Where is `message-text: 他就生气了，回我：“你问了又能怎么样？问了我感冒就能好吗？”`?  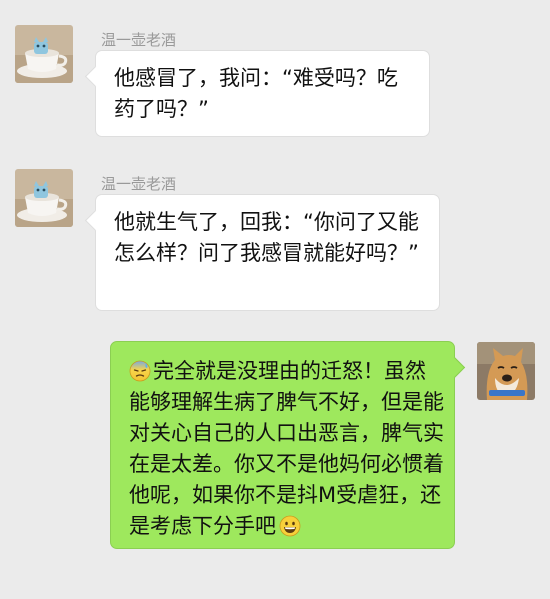
message-text: 他就生气了，回我：“你问了又能怎么样？问了我感冒就能好吗？” is located at coordinates (266, 237).